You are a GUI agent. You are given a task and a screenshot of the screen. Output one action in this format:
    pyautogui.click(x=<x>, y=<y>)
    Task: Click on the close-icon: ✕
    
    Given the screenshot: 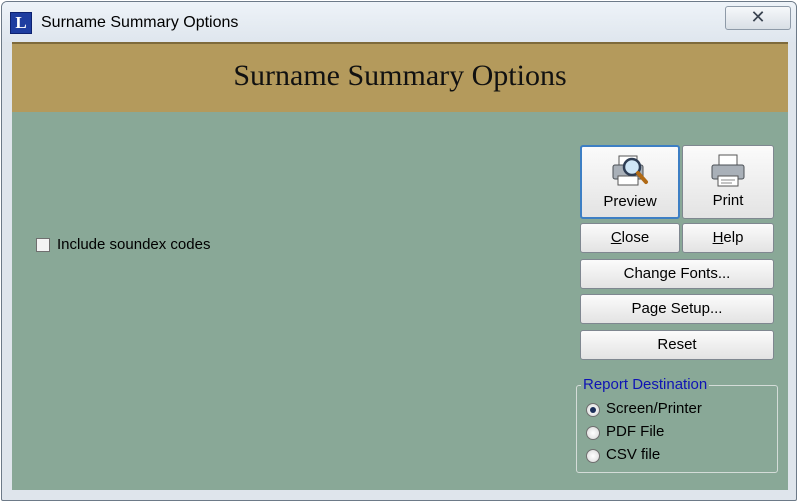 What is the action you would take?
    pyautogui.click(x=758, y=17)
    